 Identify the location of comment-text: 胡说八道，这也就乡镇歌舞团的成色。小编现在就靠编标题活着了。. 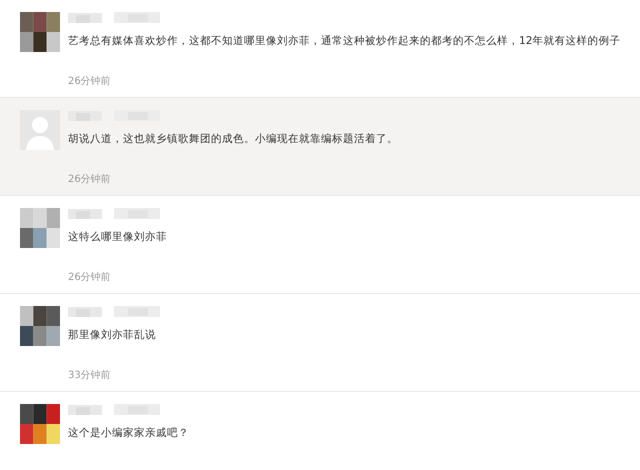
(233, 139).